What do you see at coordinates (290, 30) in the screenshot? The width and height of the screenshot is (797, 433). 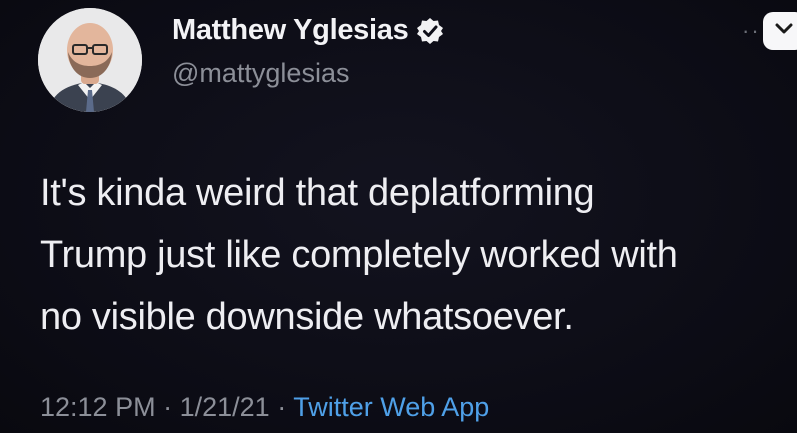 I see `display-name: Matthew Yglesias` at bounding box center [290, 30].